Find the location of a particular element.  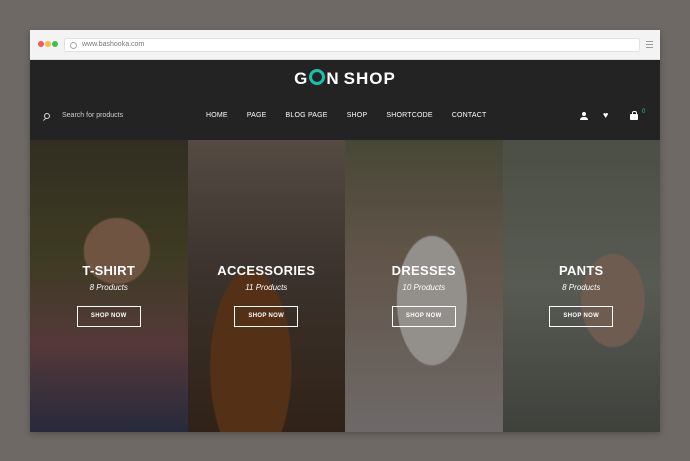

nav-home: HOME is located at coordinates (217, 115).